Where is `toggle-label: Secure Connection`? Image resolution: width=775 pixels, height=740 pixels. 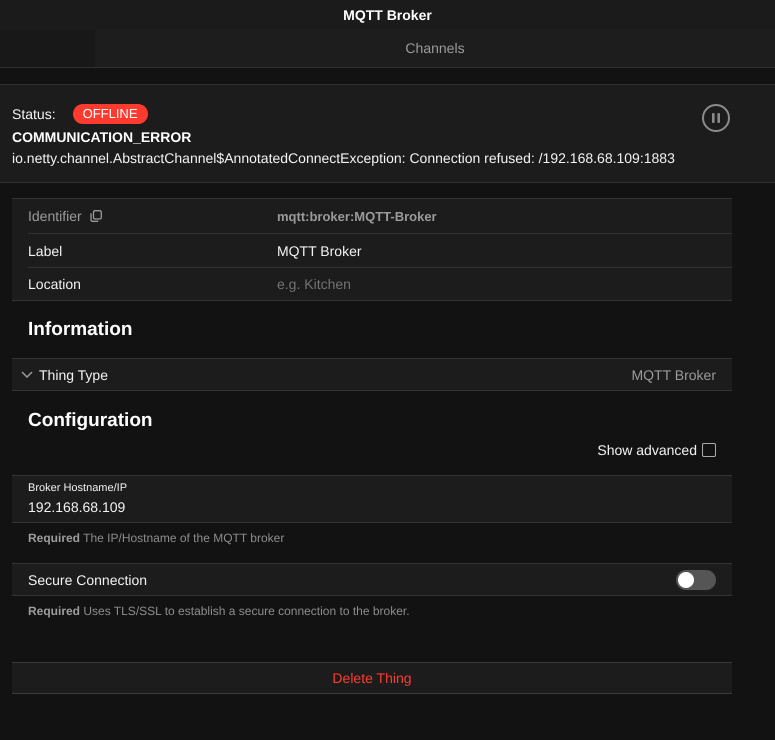
toggle-label: Secure Connection is located at coordinates (88, 580).